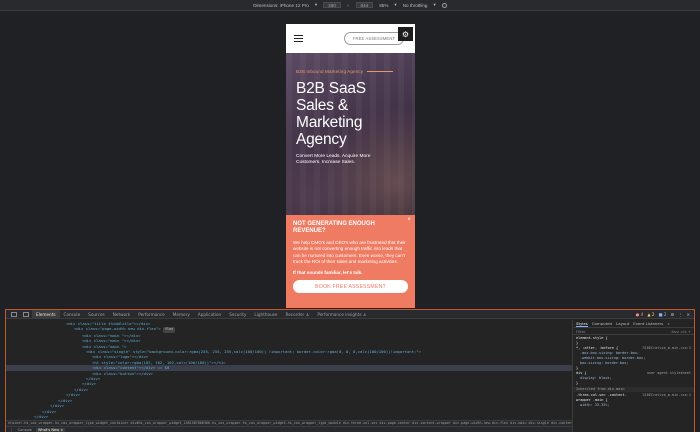 The height and width of the screenshot is (432, 700). I want to click on gear-icon: ⚙, so click(673, 314).